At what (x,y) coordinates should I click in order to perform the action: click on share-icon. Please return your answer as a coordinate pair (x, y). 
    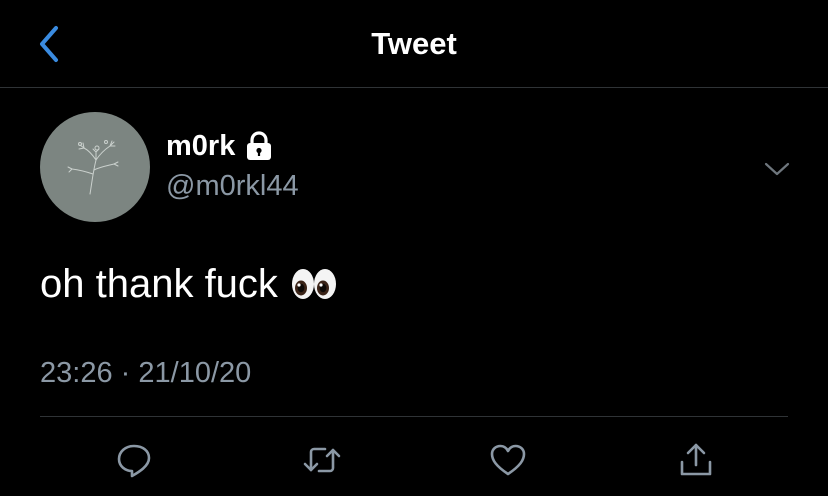
    Looking at the image, I should click on (696, 459).